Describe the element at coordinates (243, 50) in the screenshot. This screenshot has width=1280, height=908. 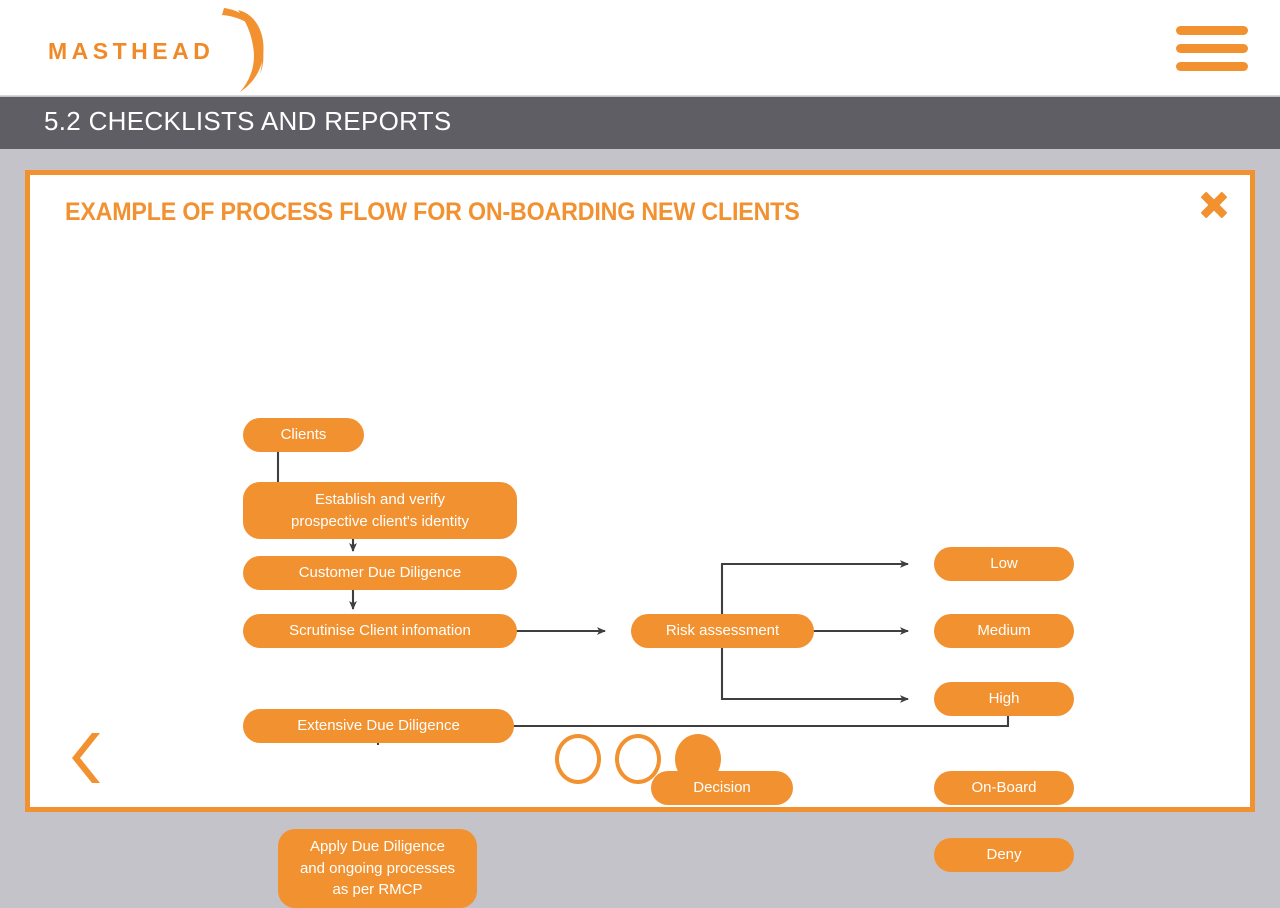
I see `swoosh-crescent-icon` at that location.